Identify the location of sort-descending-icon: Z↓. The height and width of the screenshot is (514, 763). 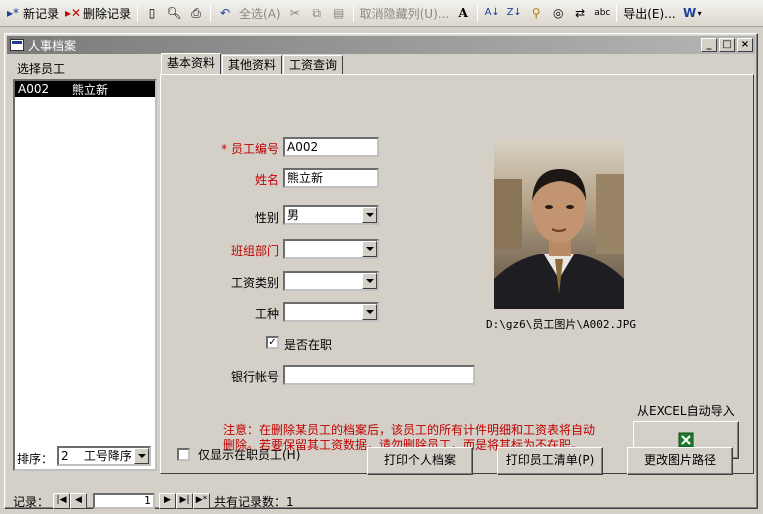
(514, 12).